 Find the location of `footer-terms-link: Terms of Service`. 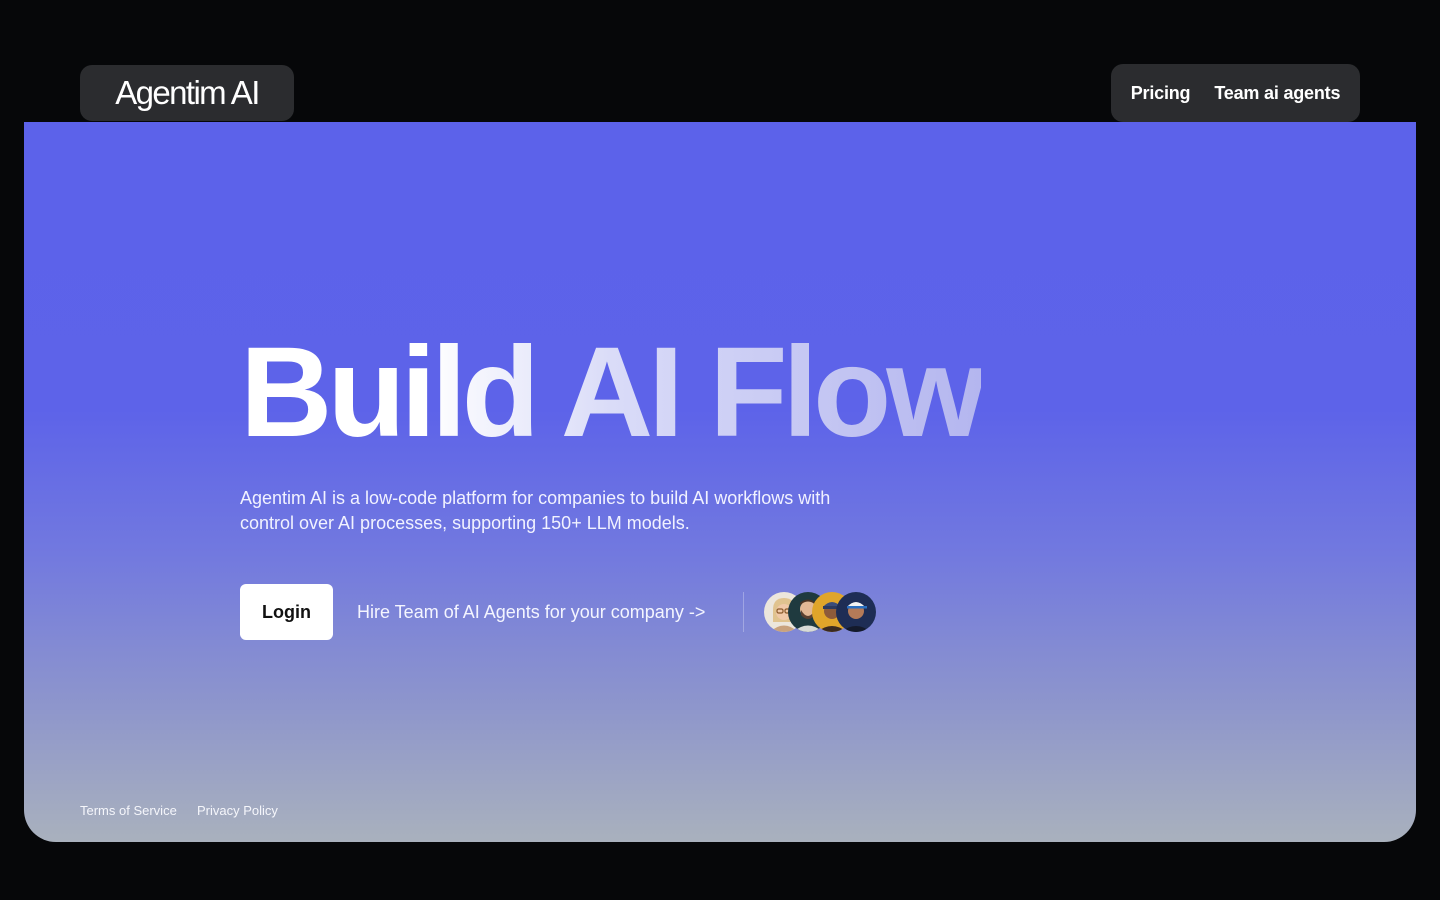

footer-terms-link: Terms of Service is located at coordinates (128, 810).